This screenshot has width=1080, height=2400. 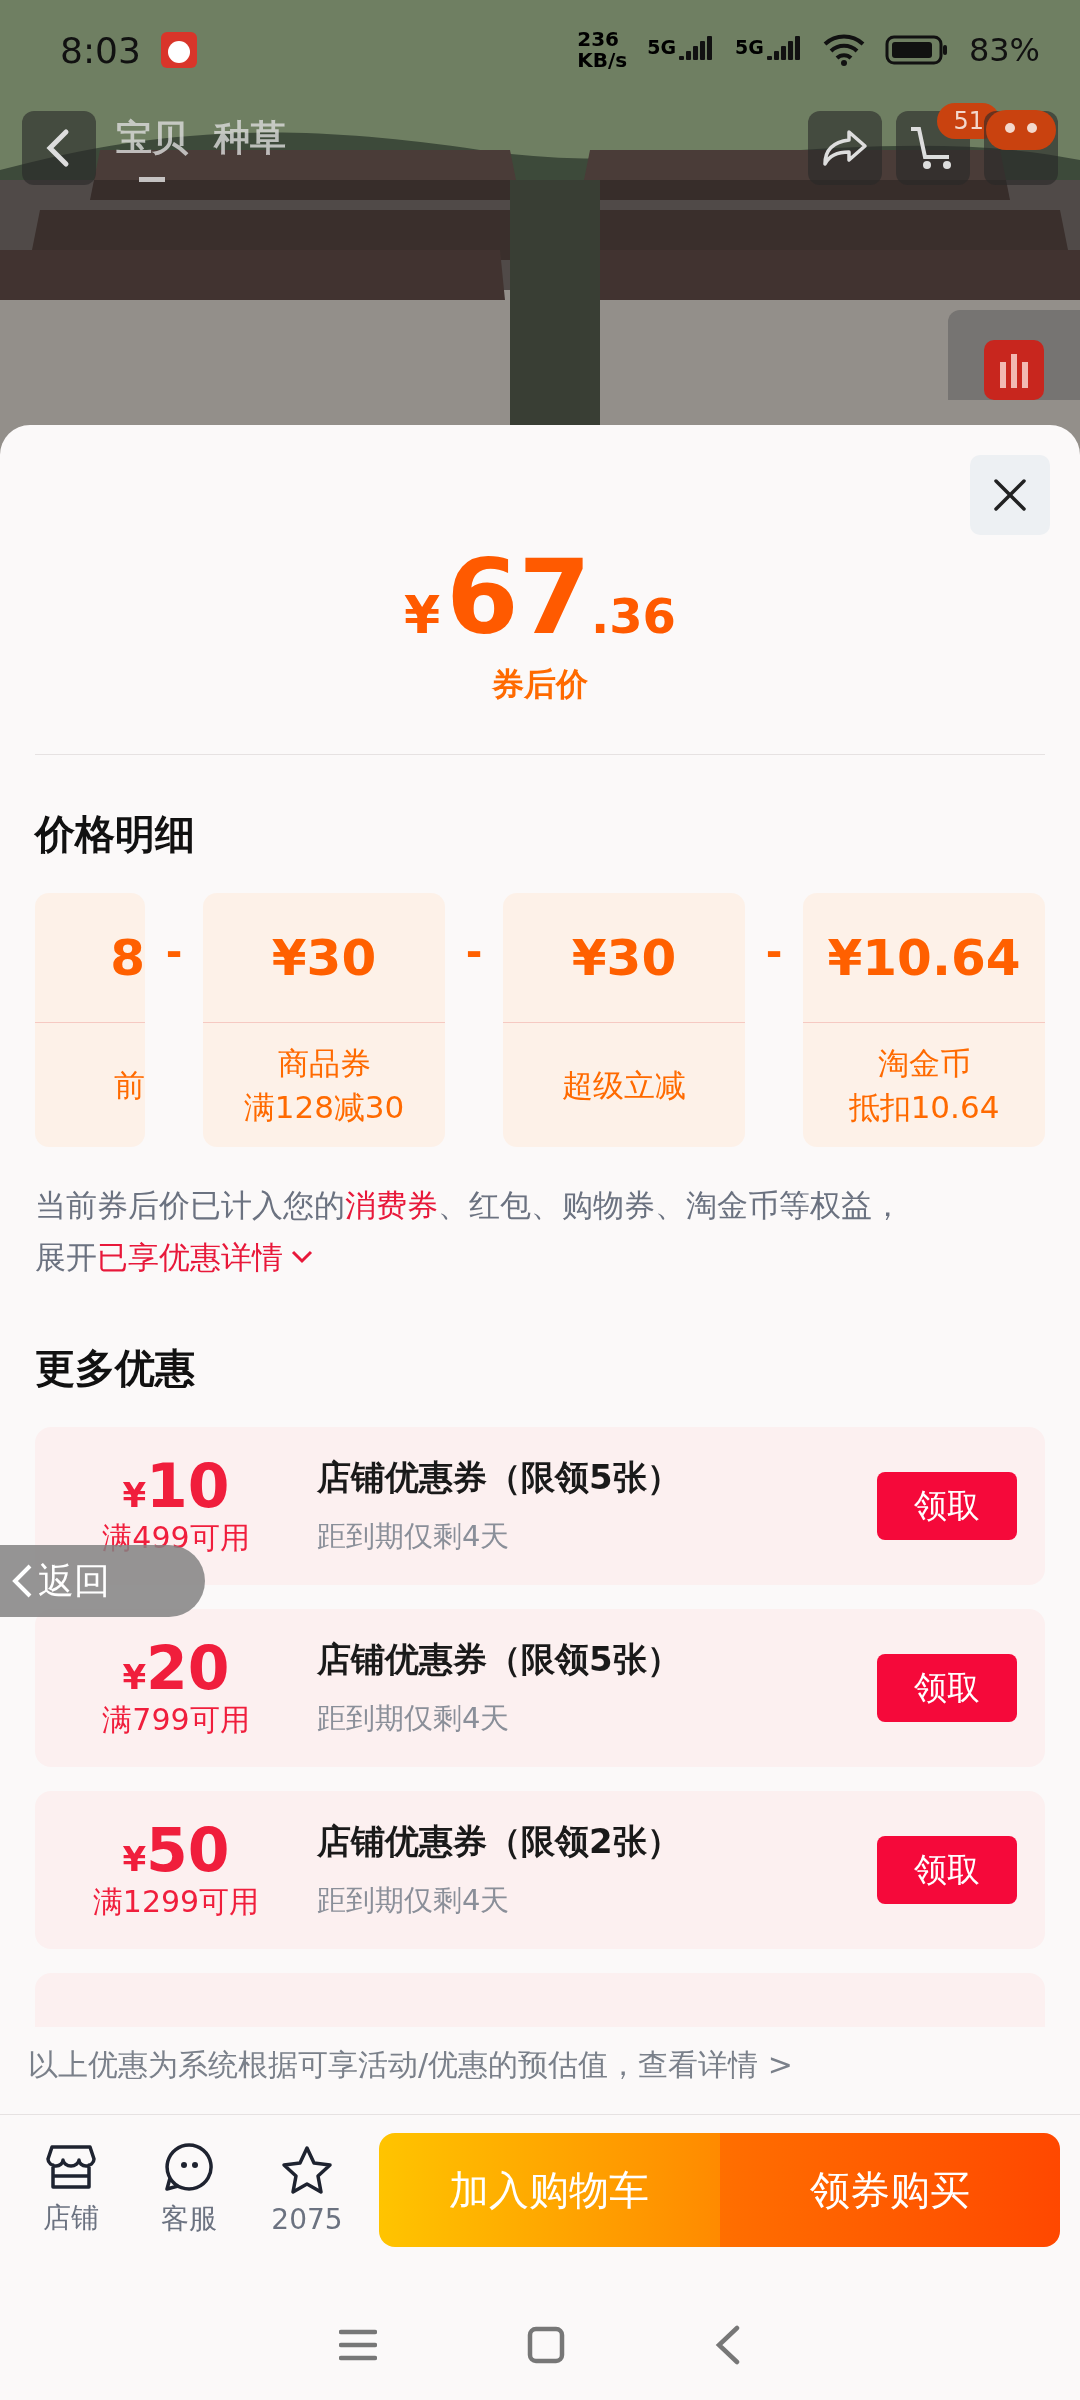 What do you see at coordinates (916, 50) in the screenshot?
I see `battery-icon` at bounding box center [916, 50].